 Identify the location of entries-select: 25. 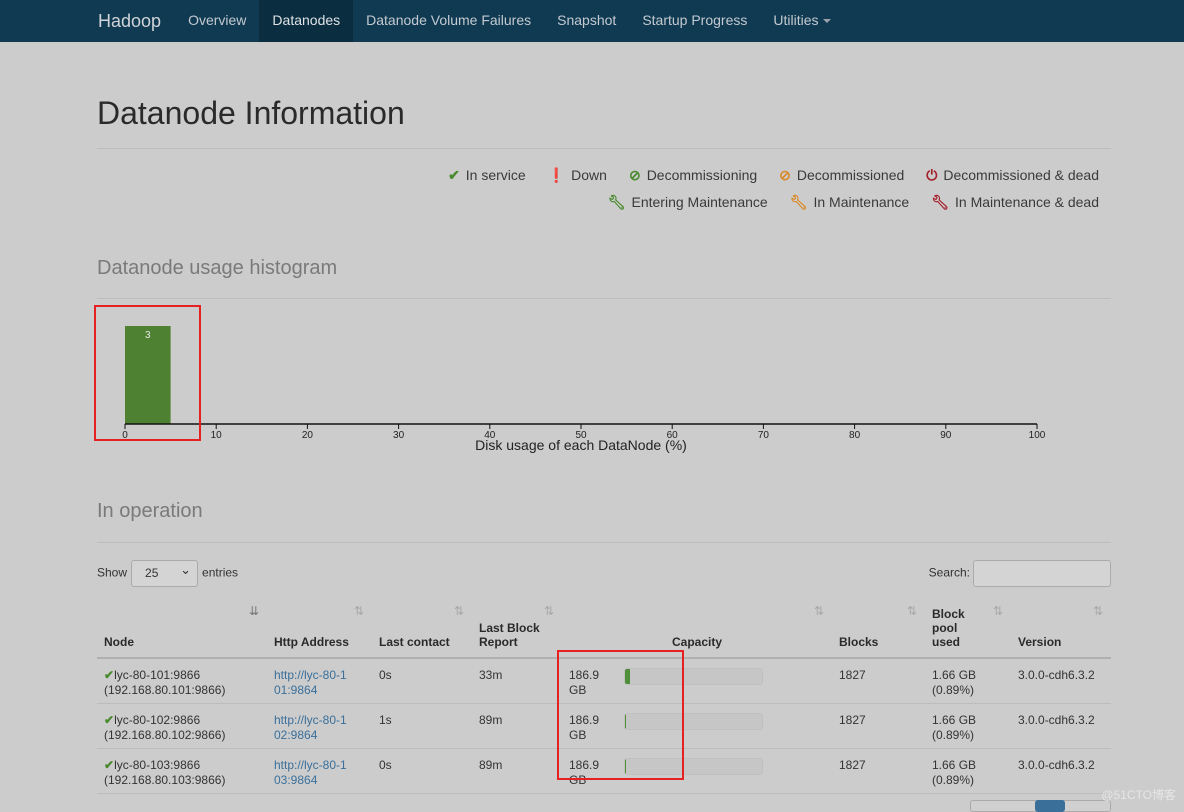
(165, 573).